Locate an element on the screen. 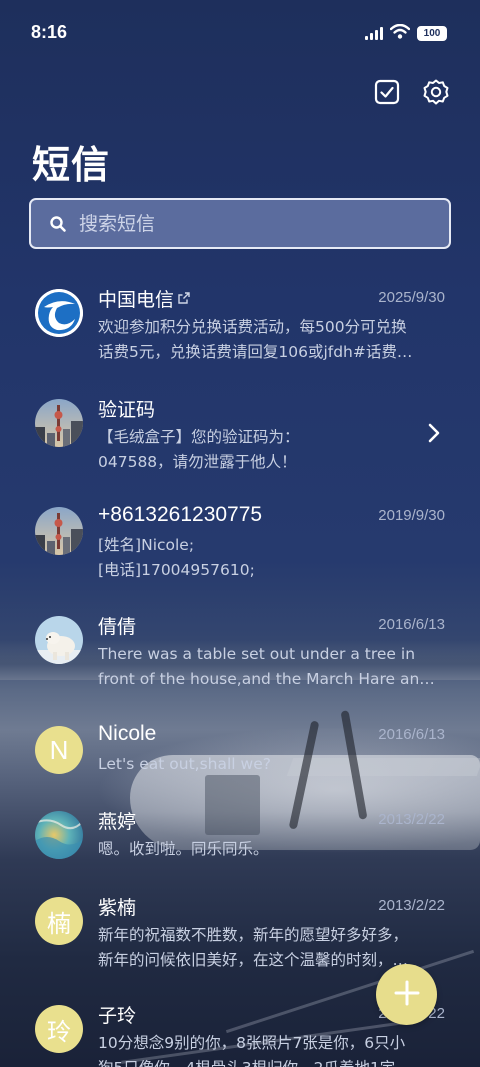  message-preview: 047588，请勿泄露于他人！ is located at coordinates (197, 462).